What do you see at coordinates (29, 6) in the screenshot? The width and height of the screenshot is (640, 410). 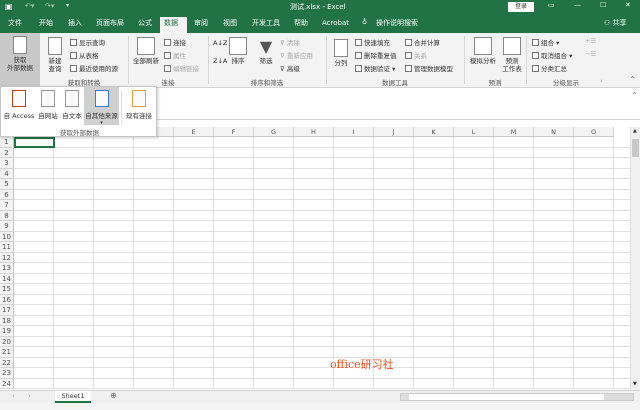 I see `undo-icon: ↶▾` at bounding box center [29, 6].